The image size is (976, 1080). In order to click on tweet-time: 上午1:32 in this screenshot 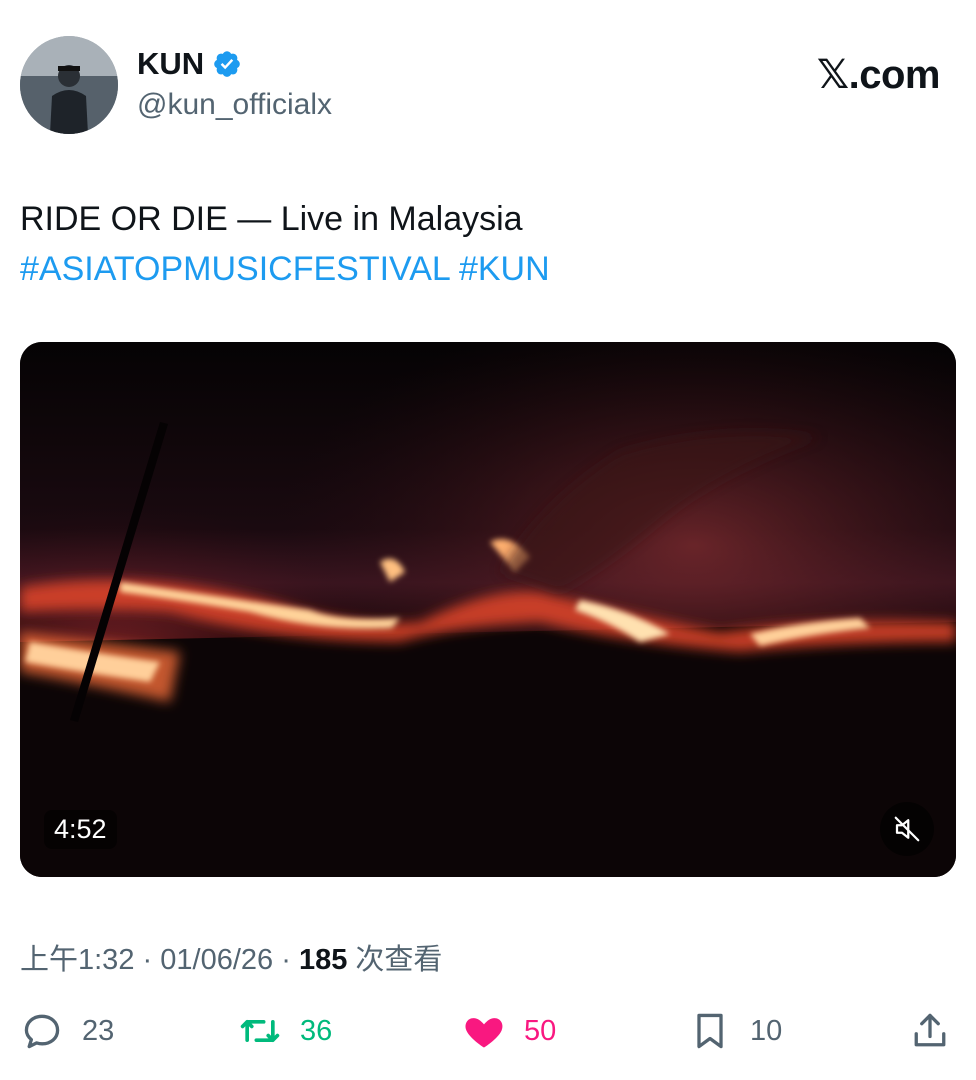, I will do `click(77, 960)`.